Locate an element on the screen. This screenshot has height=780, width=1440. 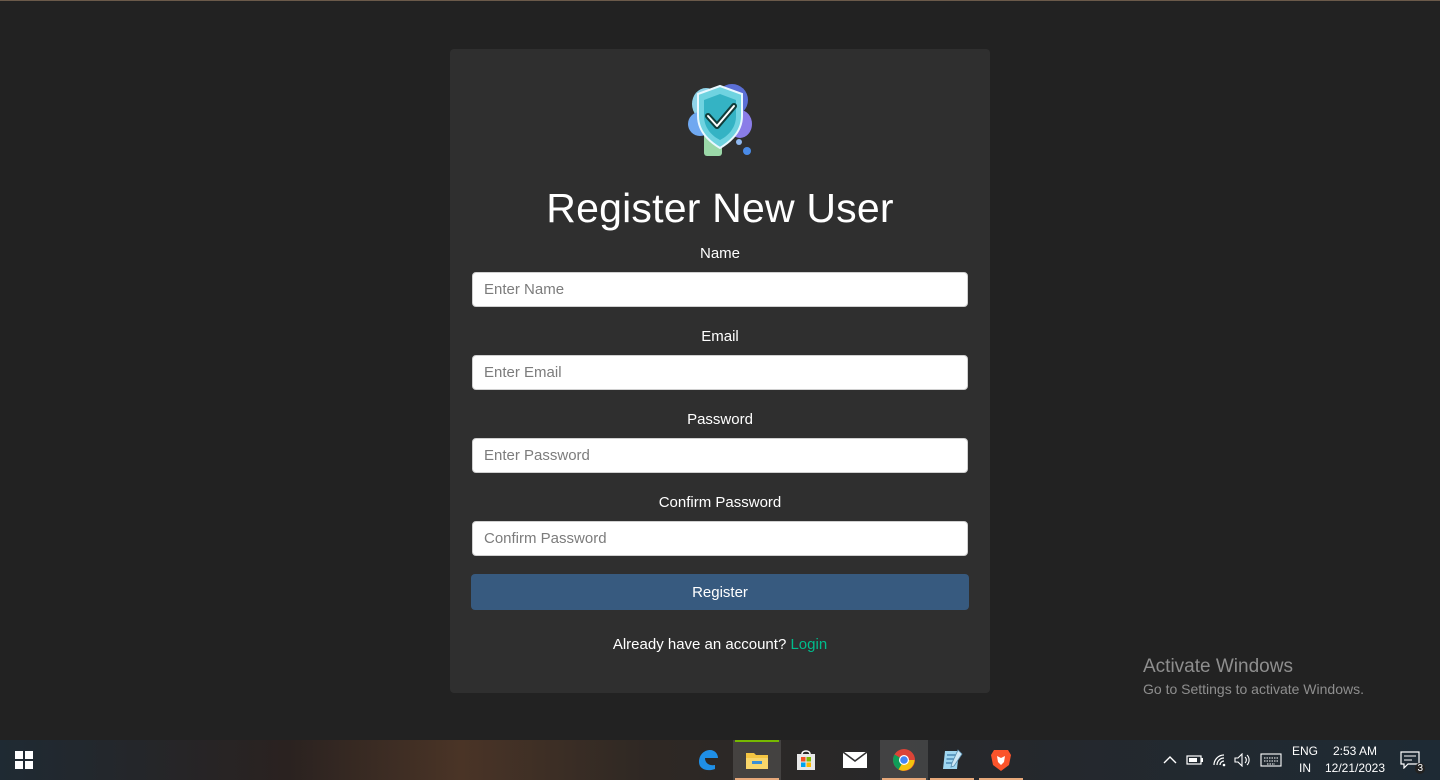
name-input is located at coordinates (720, 289).